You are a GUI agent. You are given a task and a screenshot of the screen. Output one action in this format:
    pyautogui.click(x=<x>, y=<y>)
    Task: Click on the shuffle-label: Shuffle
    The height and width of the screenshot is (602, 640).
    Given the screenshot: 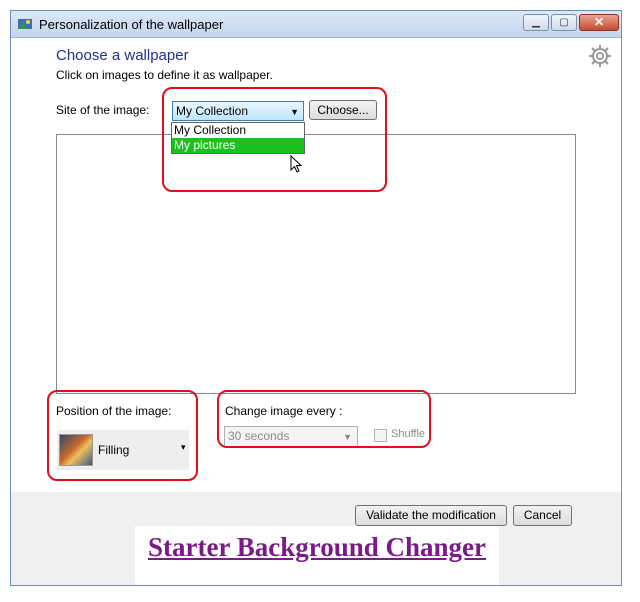 What is the action you would take?
    pyautogui.click(x=408, y=434)
    